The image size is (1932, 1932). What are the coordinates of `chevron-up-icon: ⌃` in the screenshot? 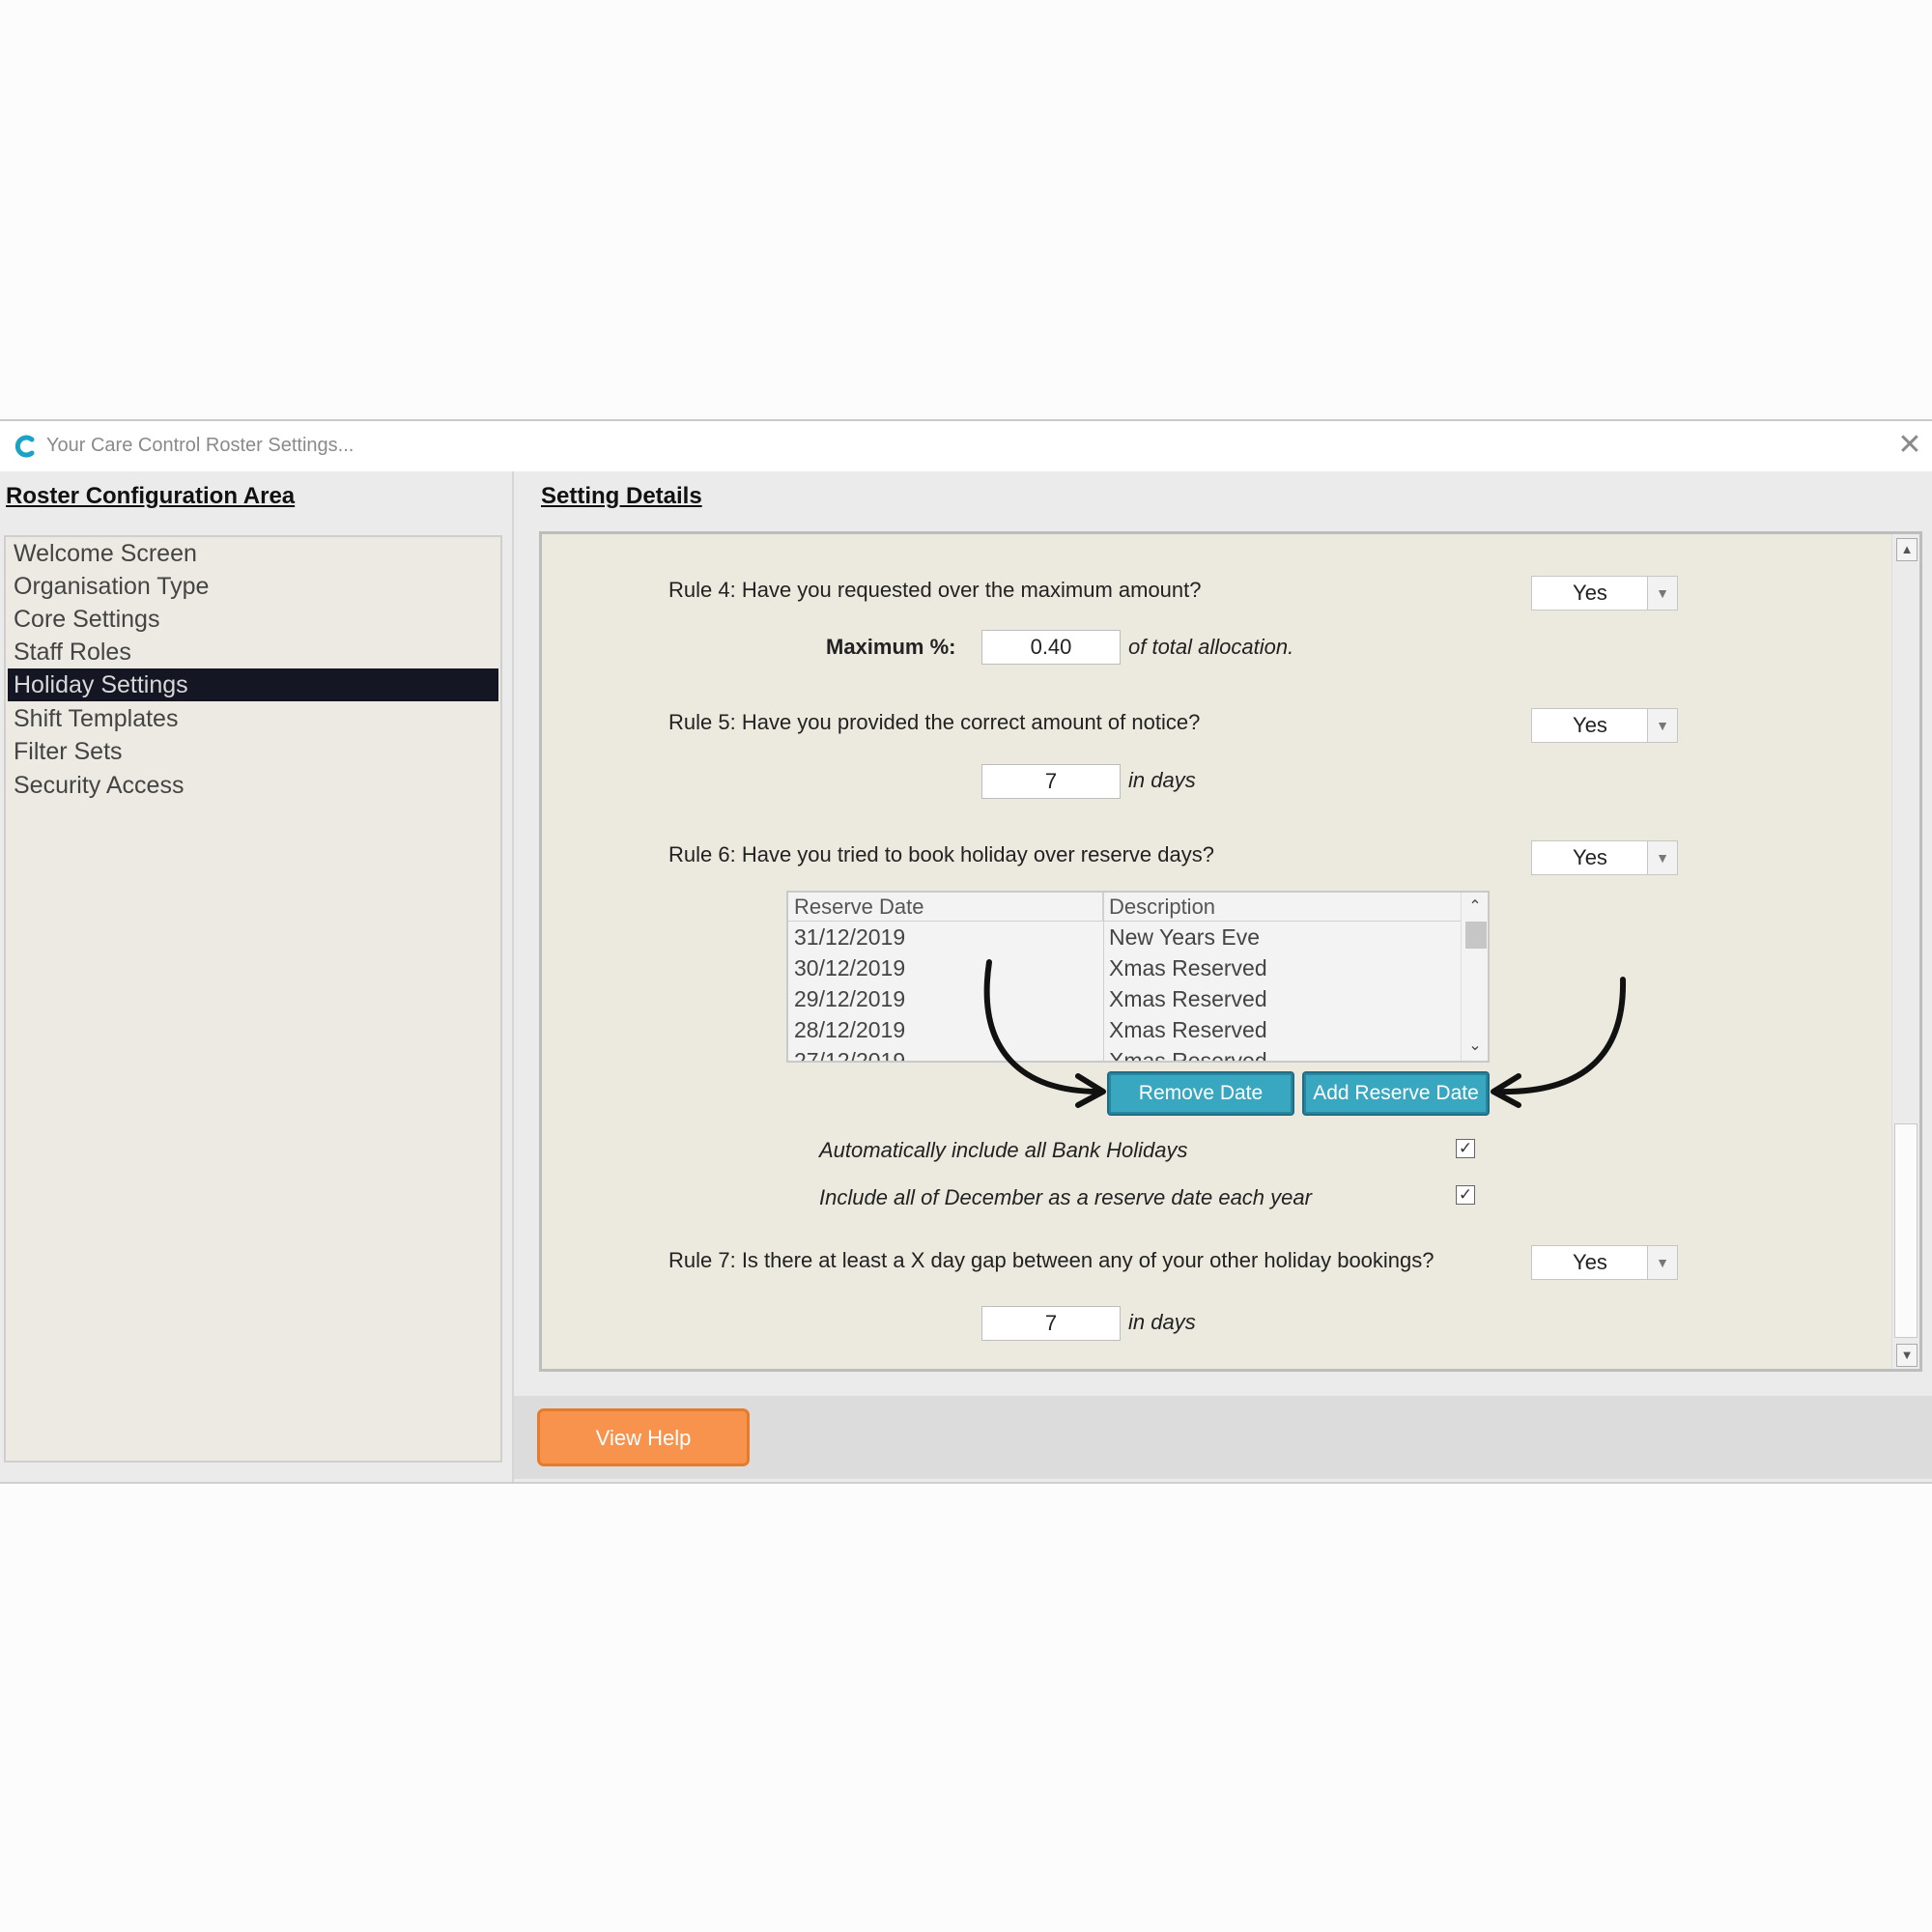 It's located at (1475, 906).